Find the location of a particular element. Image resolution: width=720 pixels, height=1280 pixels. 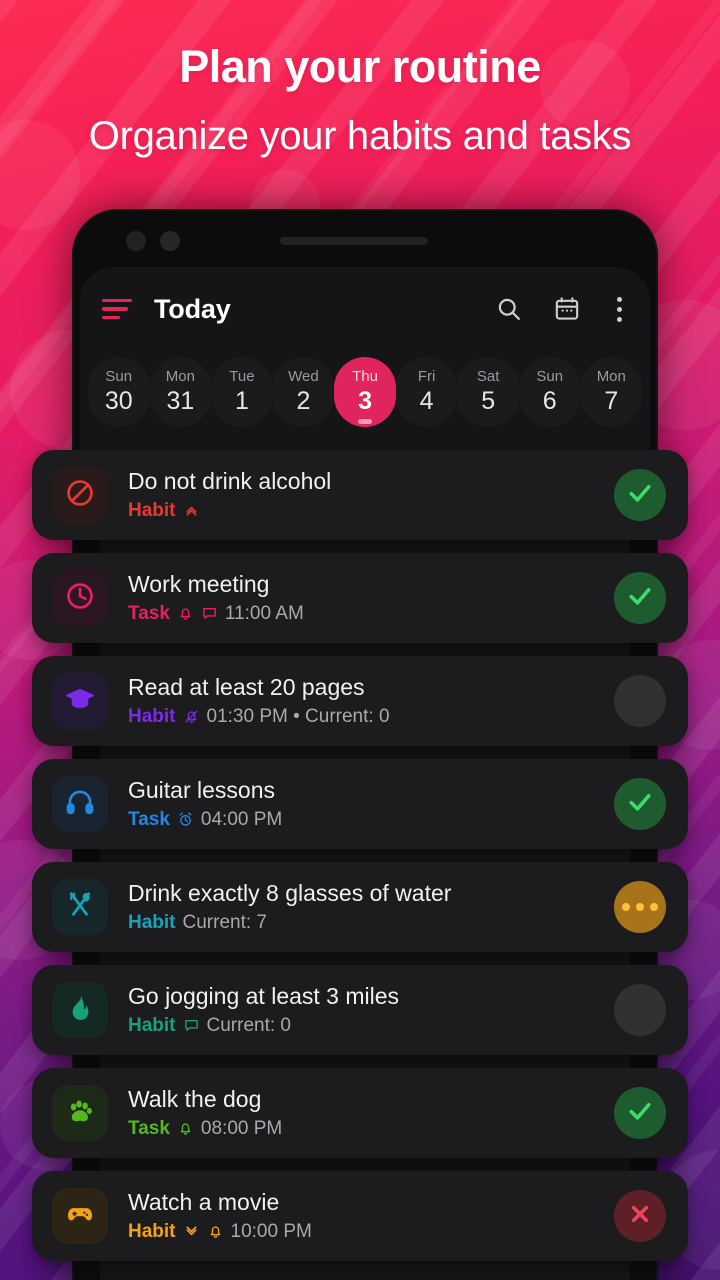

date-chip-mon-31: Mon 31 is located at coordinates (180, 392).